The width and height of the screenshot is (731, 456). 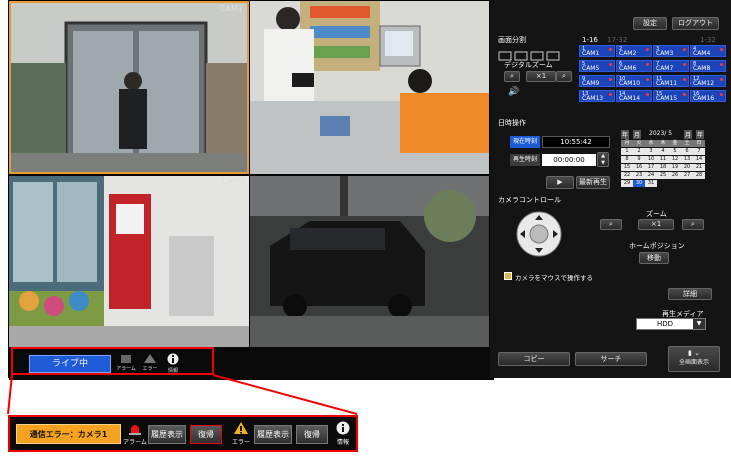 I want to click on error-history-button: 履歴表示, so click(x=273, y=434).